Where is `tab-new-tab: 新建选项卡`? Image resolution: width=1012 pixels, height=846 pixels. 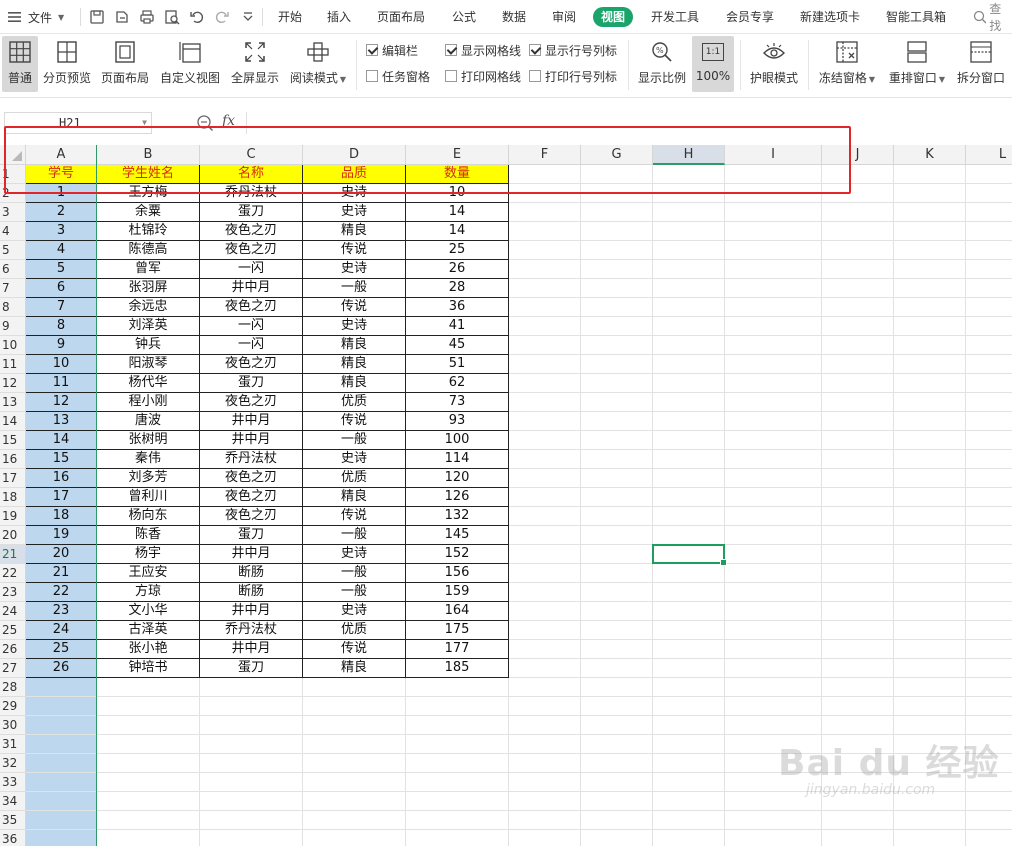 tab-new-tab: 新建选项卡 is located at coordinates (830, 17).